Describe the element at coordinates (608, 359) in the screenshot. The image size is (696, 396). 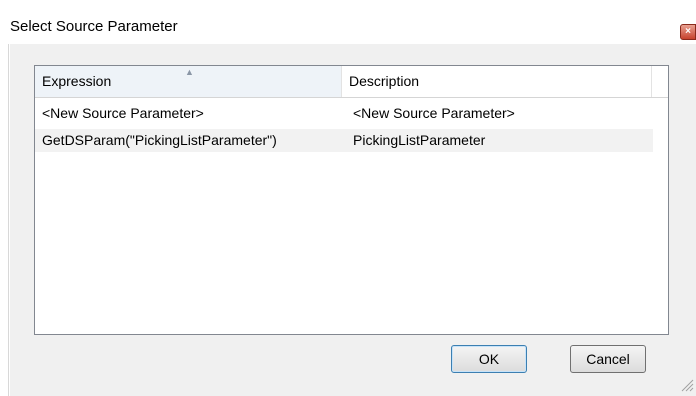
I see `cancel-button: Cancel` at that location.